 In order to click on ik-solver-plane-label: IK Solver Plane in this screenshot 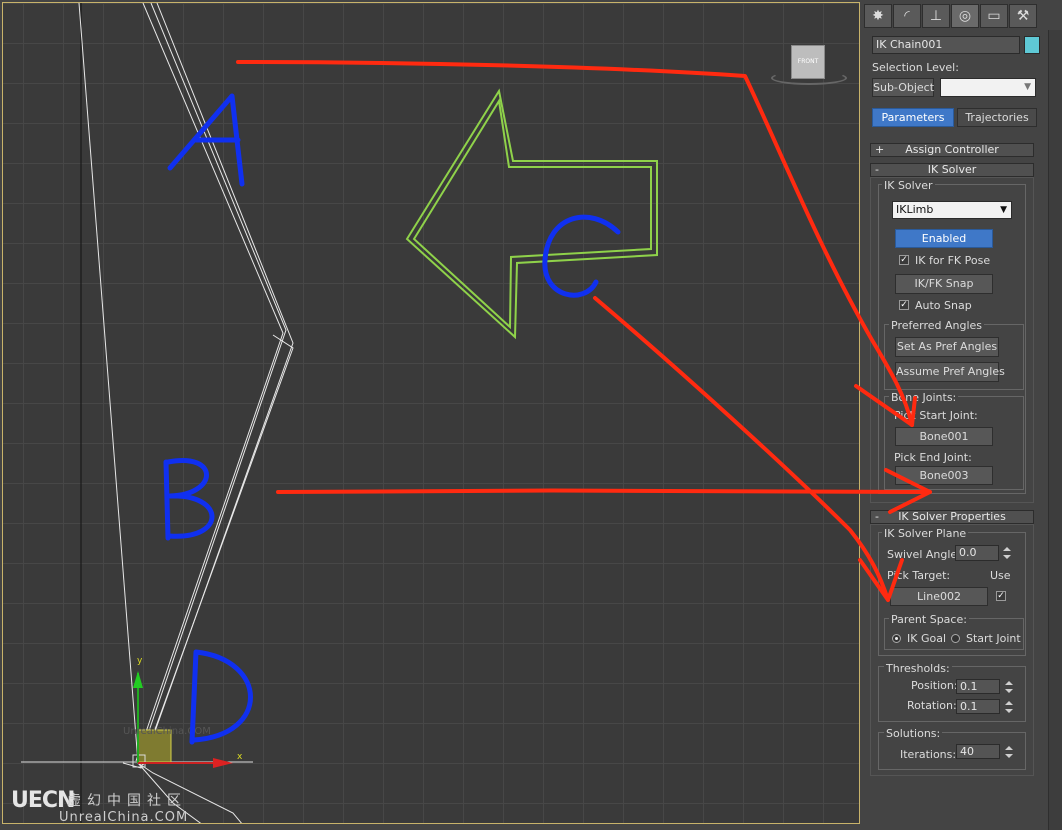, I will do `click(925, 533)`.